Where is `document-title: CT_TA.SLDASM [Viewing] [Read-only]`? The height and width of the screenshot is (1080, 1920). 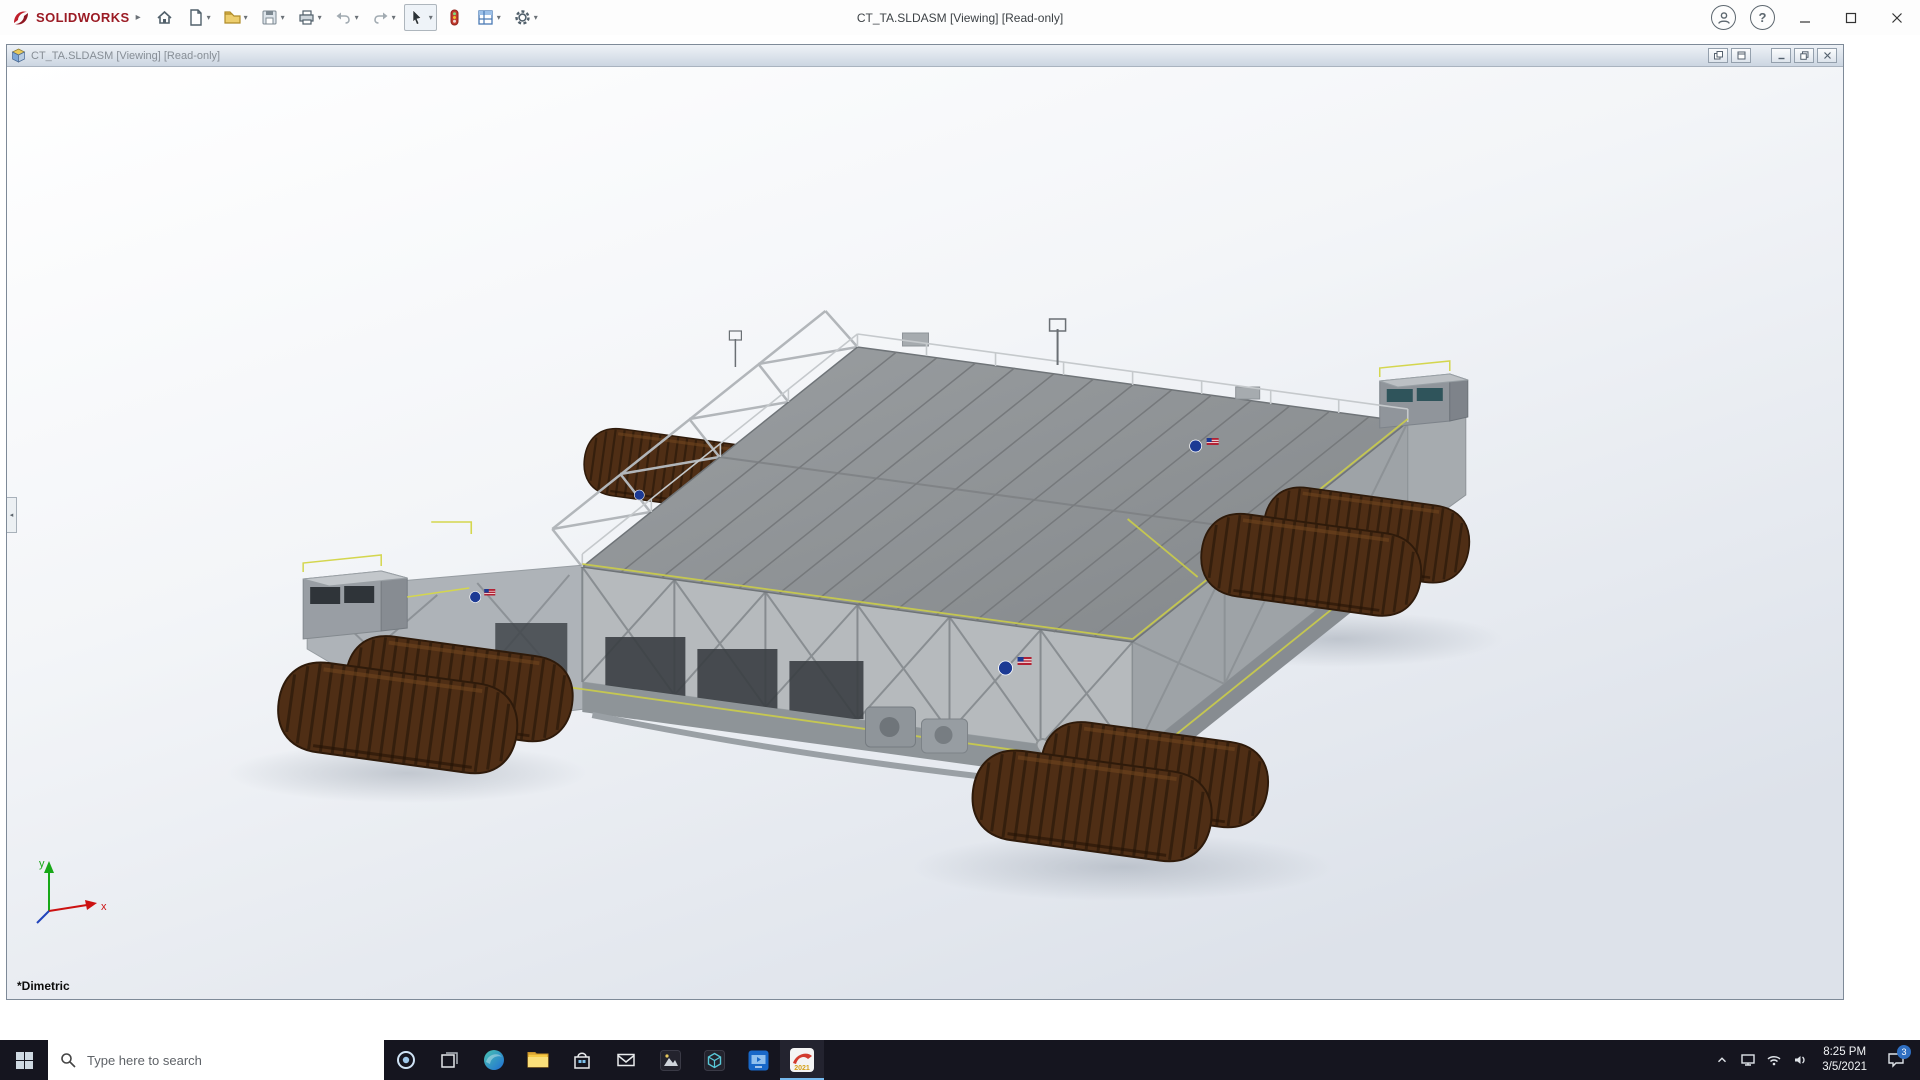
document-title: CT_TA.SLDASM [Viewing] [Read-only] is located at coordinates (126, 55).